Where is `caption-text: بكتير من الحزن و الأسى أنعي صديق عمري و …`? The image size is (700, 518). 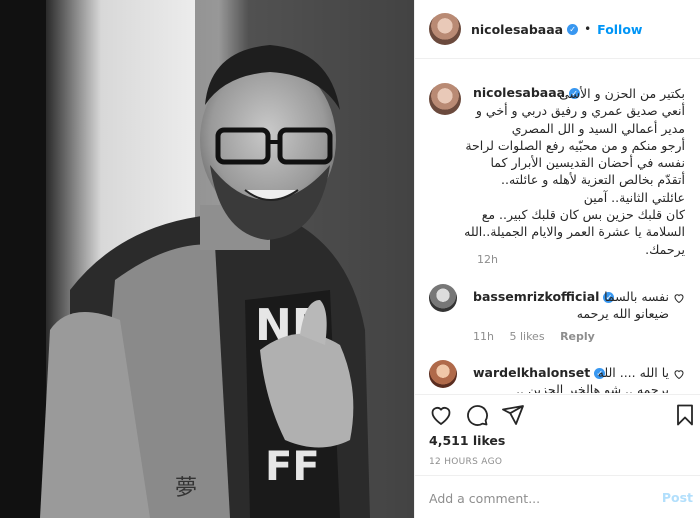
caption-text: بكتير من الحزن و الأسى أنعي صديق عمري و … is located at coordinates (574, 171).